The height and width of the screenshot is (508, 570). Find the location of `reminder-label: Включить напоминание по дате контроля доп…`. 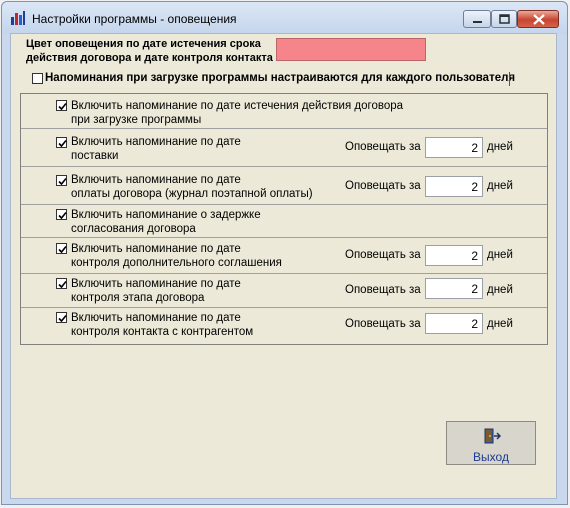

reminder-label: Включить напоминание по дате контроля доп… is located at coordinates (176, 256).